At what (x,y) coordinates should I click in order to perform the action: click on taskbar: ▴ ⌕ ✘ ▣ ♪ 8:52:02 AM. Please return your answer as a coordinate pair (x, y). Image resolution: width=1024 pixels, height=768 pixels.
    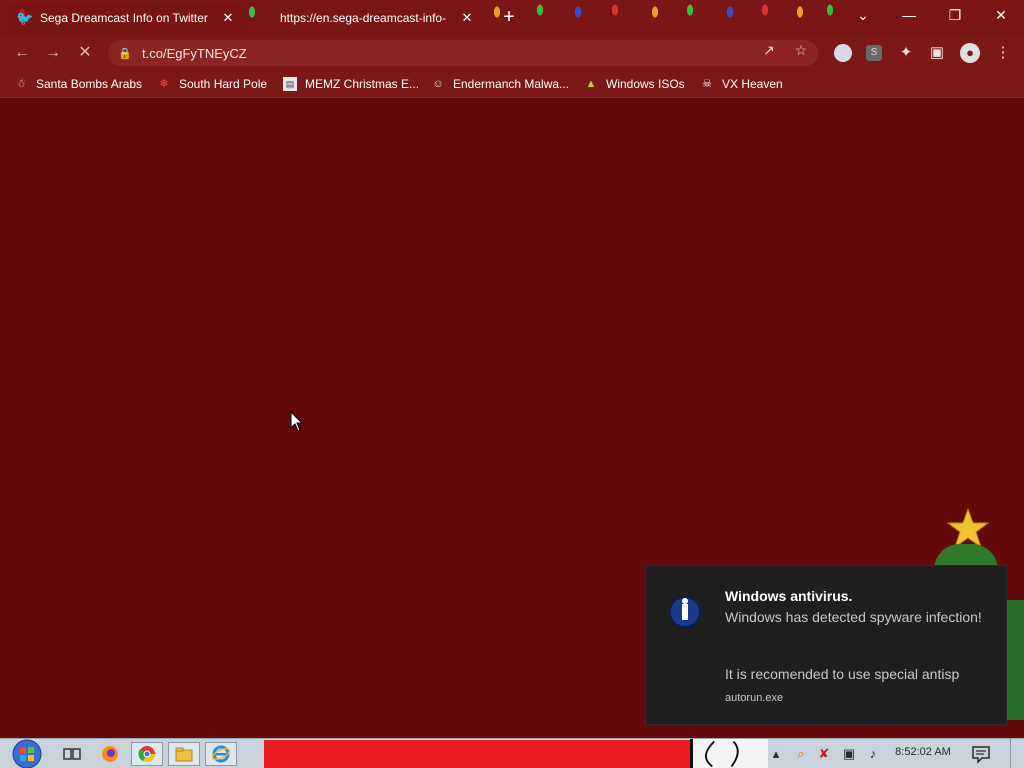
    Looking at the image, I should click on (512, 753).